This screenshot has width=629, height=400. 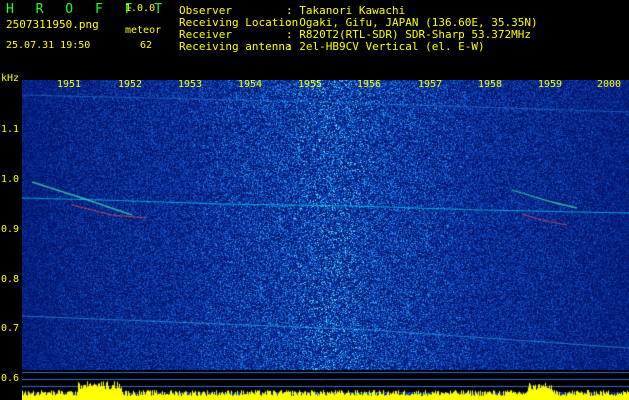 I want to click on x-tick-1954: 1954, so click(x=250, y=84).